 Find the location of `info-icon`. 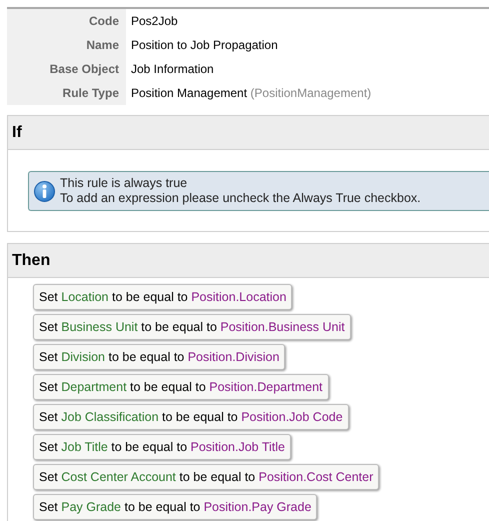

info-icon is located at coordinates (44, 191).